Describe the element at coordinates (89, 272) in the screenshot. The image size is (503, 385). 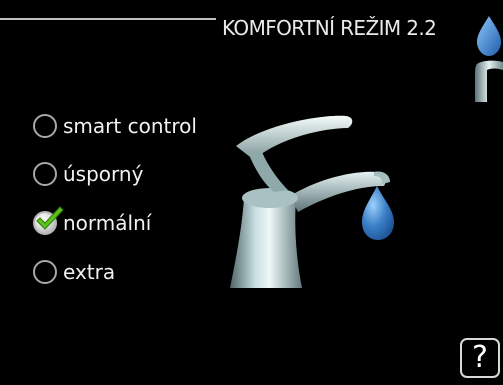
I see `option-label: extra` at that location.